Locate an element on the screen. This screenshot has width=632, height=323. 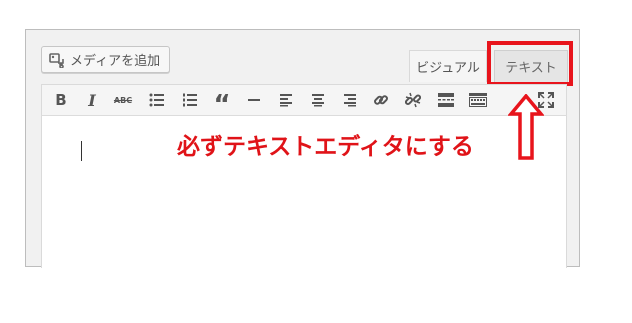
unlink-icon is located at coordinates (413, 100).